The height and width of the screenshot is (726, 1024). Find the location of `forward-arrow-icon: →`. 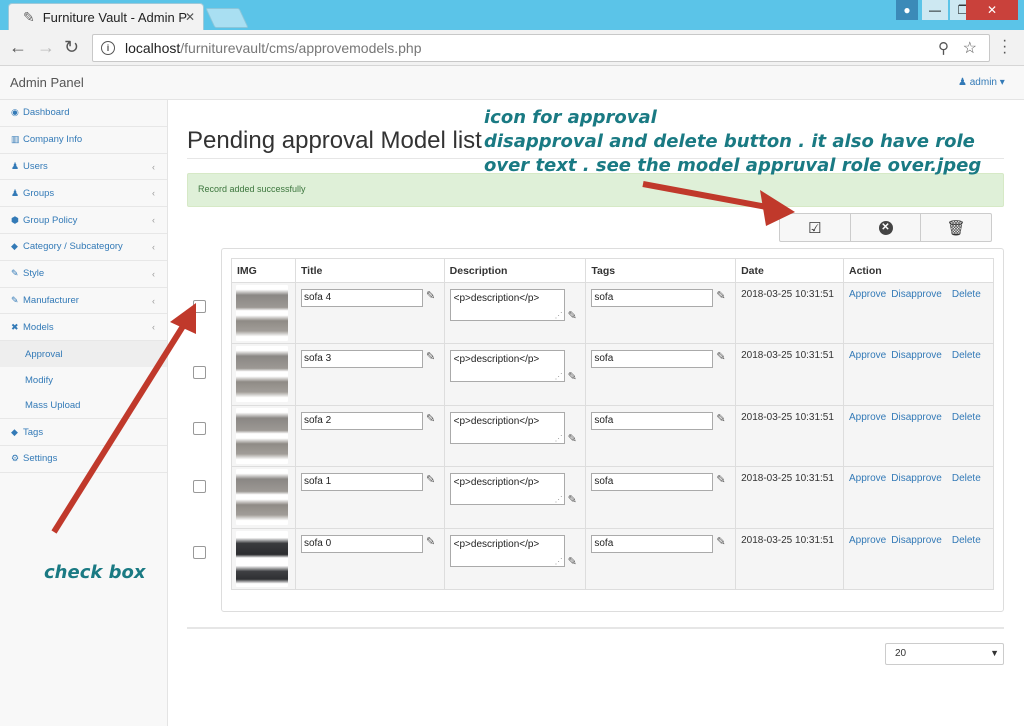

forward-arrow-icon: → is located at coordinates (46, 47).